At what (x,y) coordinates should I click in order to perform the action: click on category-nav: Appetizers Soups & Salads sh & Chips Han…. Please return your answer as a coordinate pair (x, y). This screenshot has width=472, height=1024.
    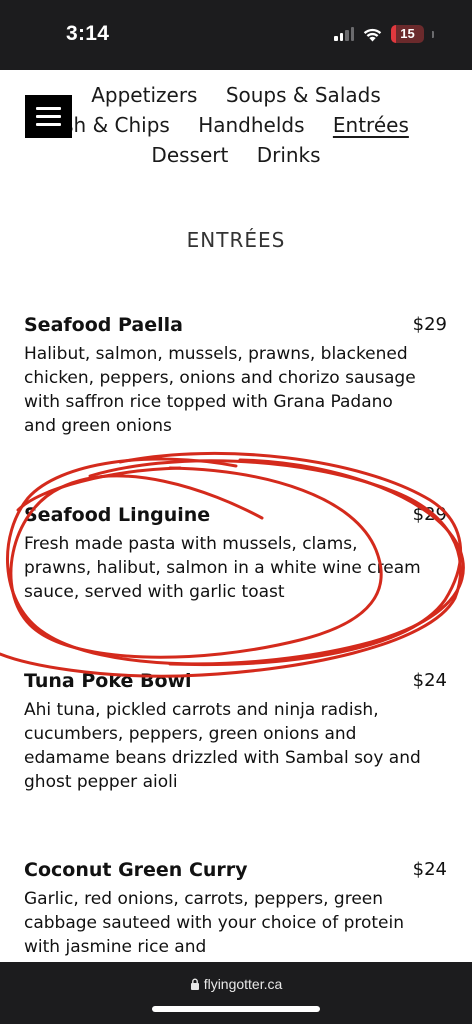
    Looking at the image, I should click on (236, 125).